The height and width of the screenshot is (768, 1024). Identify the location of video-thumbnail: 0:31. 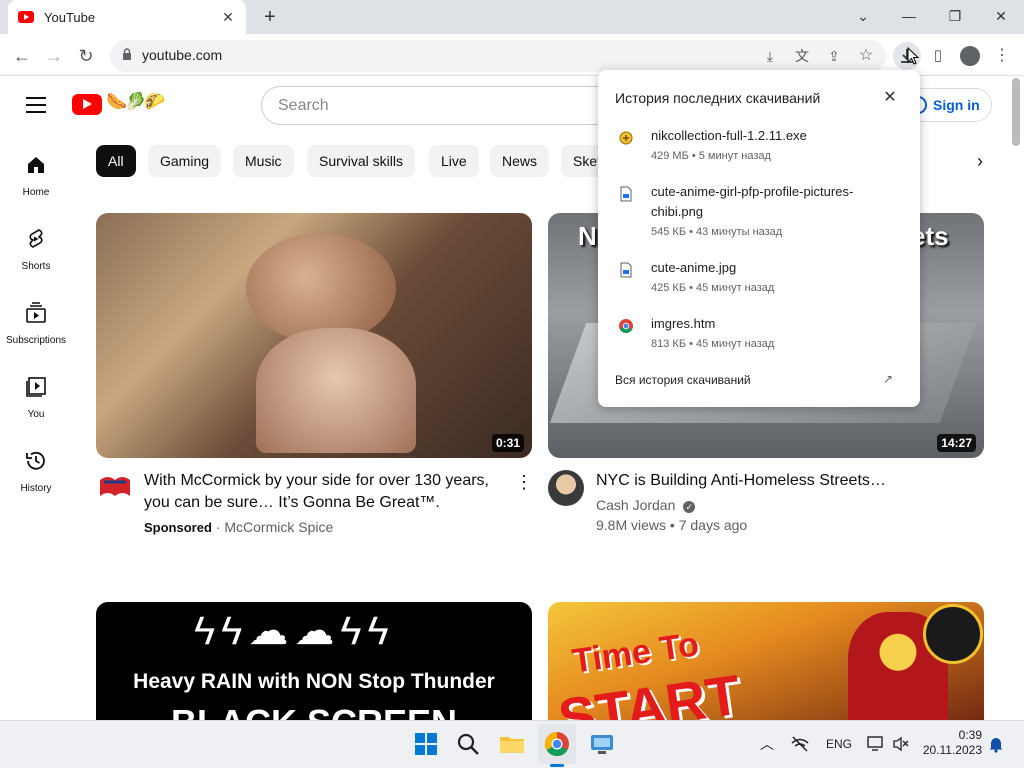
(314, 335).